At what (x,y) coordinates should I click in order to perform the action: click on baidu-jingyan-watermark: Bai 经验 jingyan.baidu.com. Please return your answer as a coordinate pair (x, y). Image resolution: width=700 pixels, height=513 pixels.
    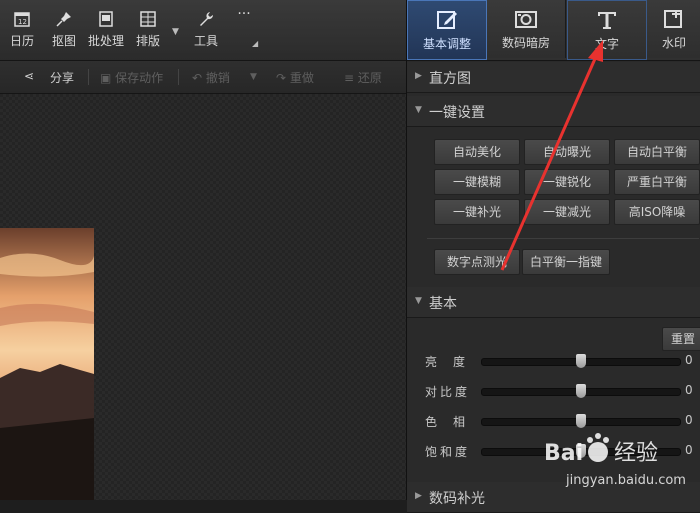
    Looking at the image, I should click on (615, 462).